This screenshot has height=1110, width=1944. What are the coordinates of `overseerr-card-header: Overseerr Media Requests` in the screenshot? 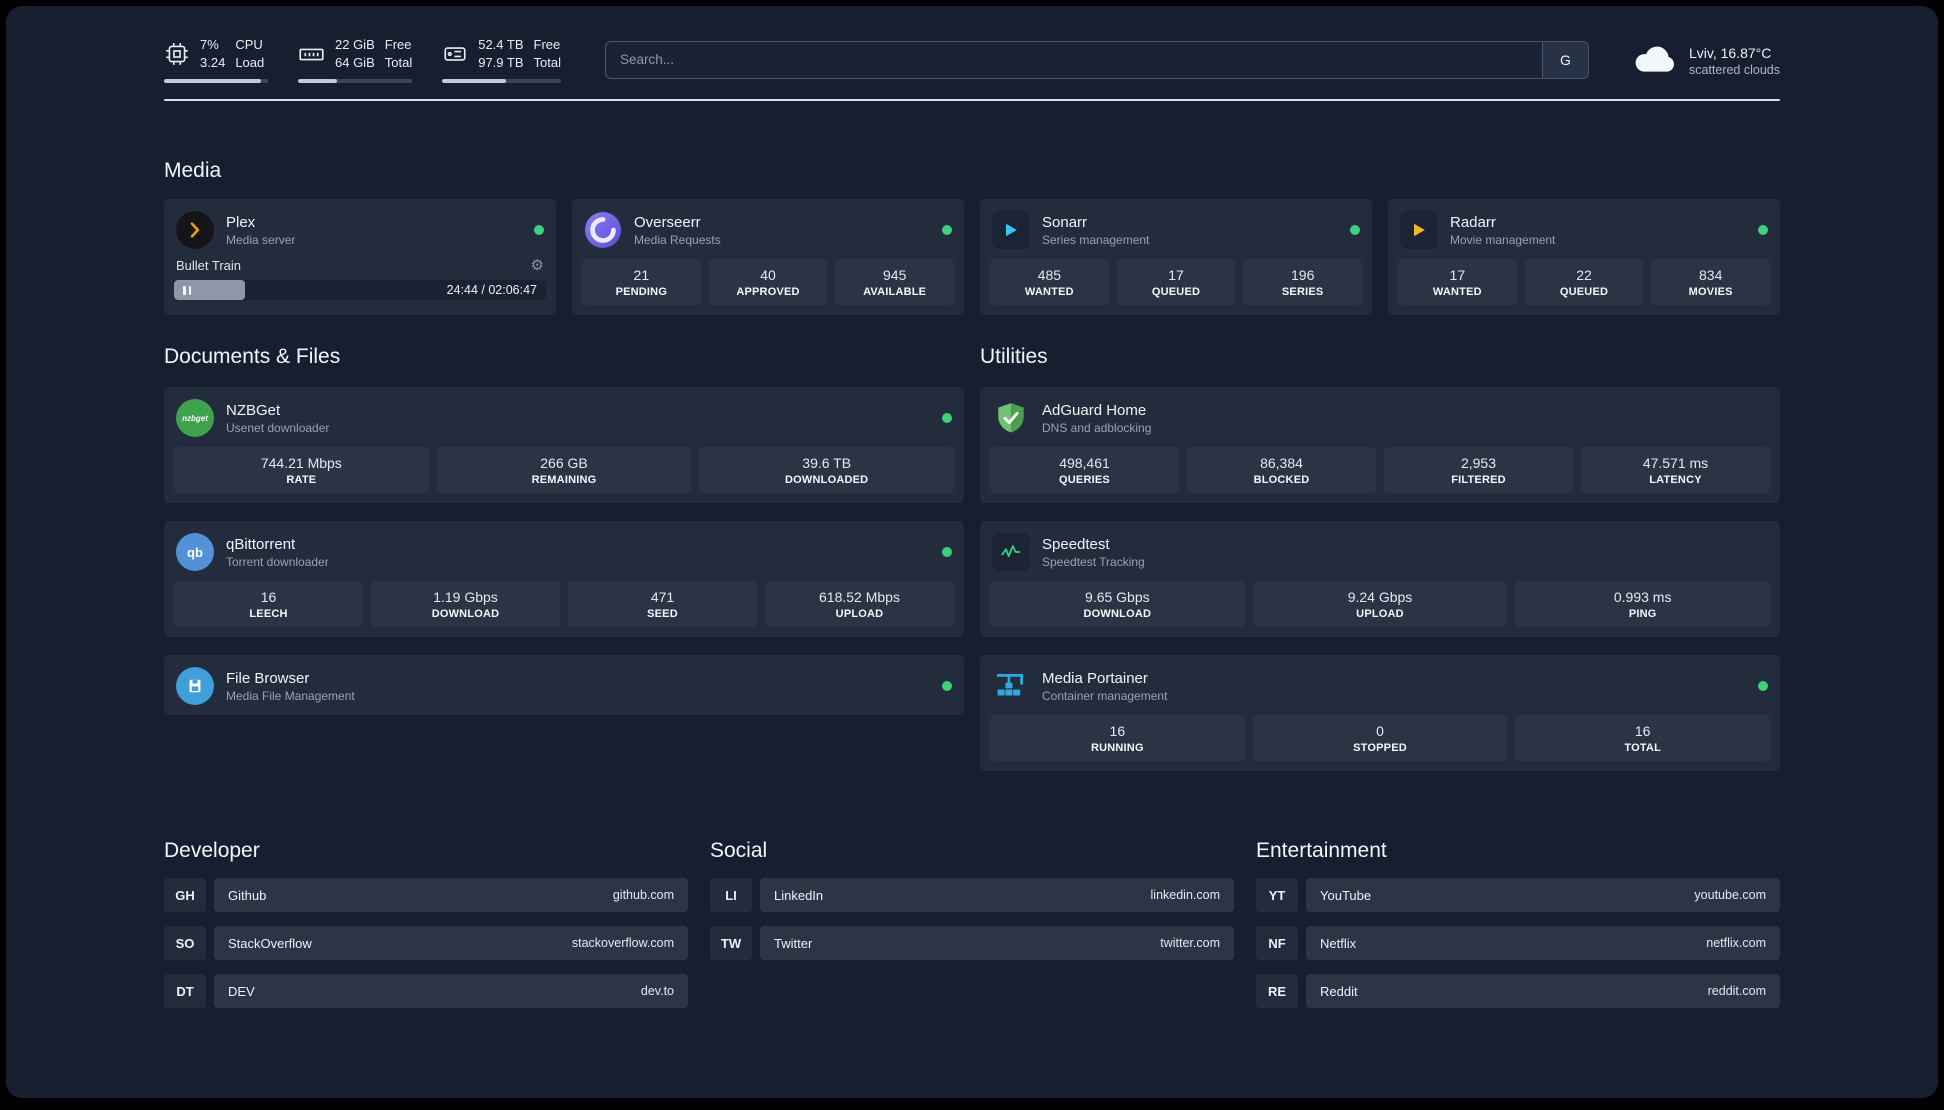 It's located at (768, 229).